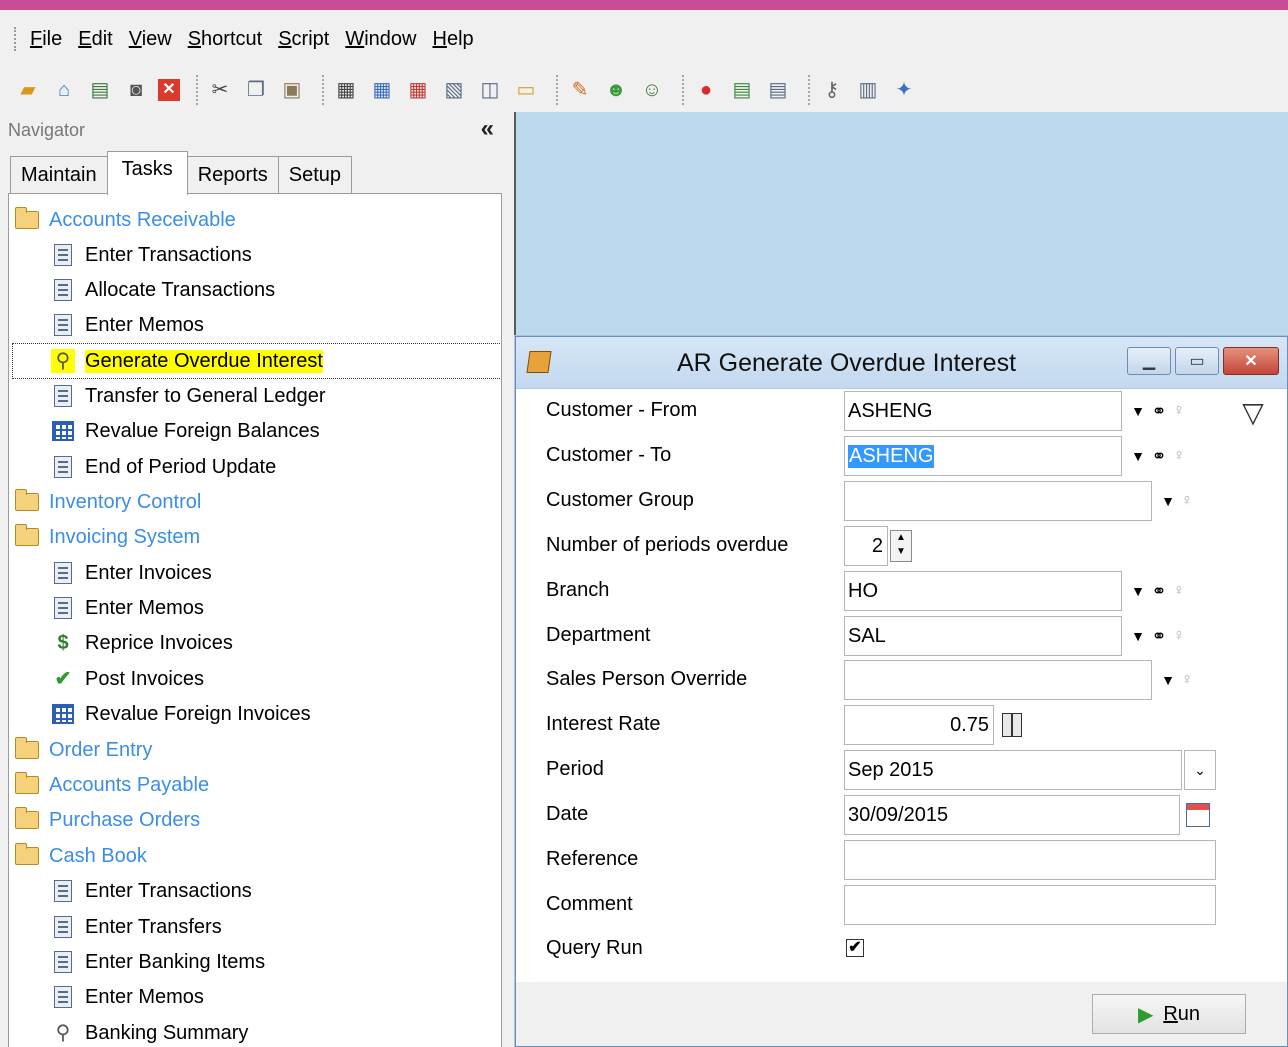  Describe the element at coordinates (151, 891) in the screenshot. I see `tree-item-cb-enter-transactions: Enter Transactions` at that location.